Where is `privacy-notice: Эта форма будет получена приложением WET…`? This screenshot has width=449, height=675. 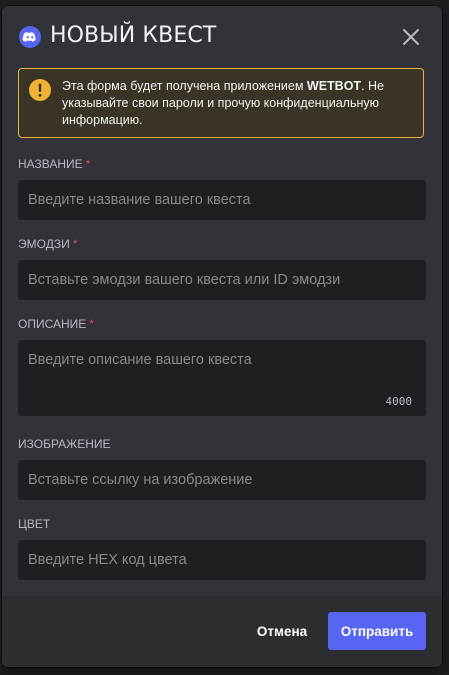 privacy-notice: Эта форма будет получена приложением WET… is located at coordinates (221, 103).